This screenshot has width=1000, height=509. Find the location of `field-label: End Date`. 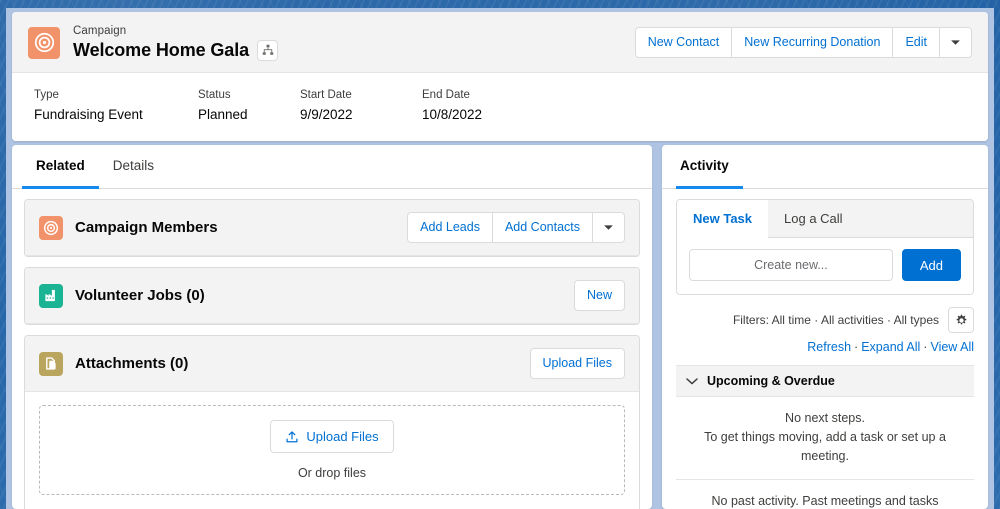

field-label: End Date is located at coordinates (446, 95).